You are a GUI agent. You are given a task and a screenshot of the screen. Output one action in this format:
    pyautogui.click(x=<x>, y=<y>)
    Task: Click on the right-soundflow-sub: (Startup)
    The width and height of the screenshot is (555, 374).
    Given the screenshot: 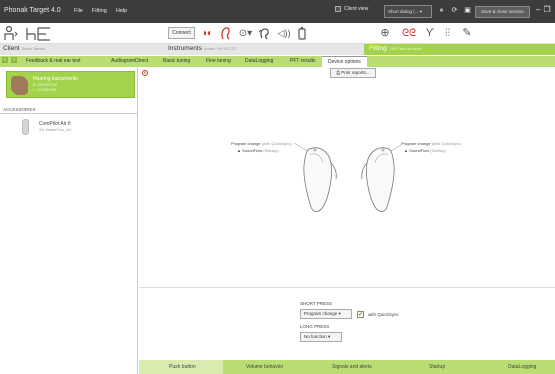 What is the action you would take?
    pyautogui.click(x=438, y=150)
    